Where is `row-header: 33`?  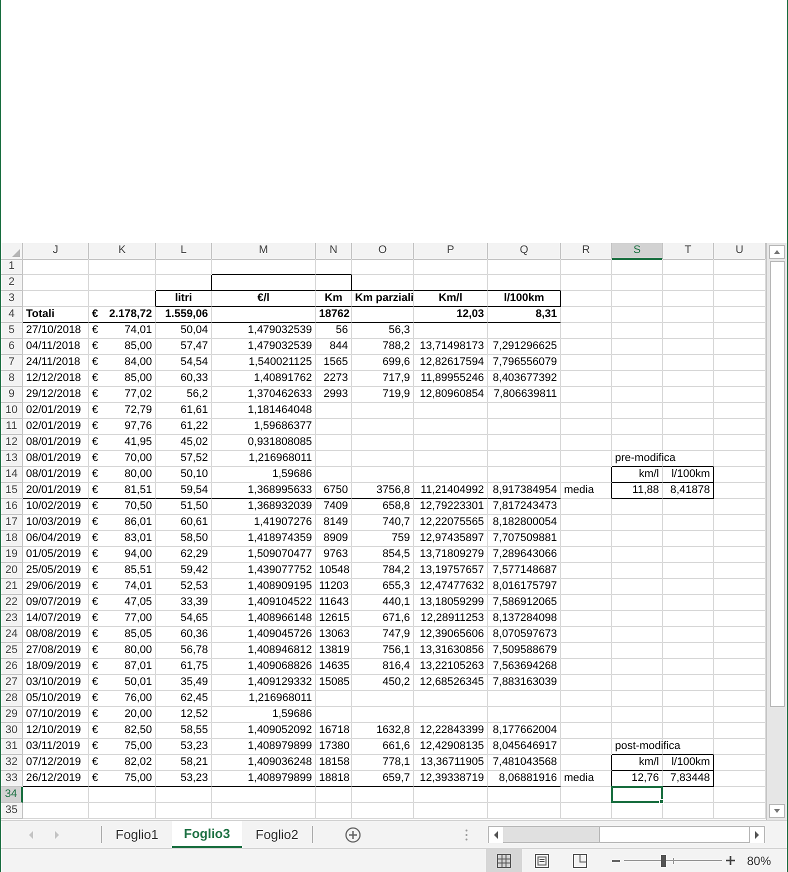
row-header: 33 is located at coordinates (12, 779).